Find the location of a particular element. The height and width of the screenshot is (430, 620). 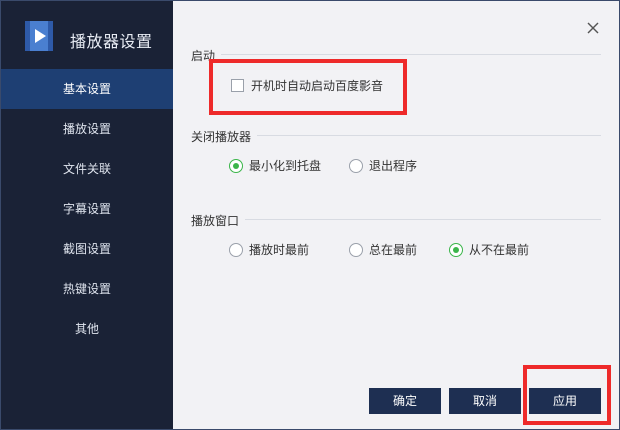

app-title: 播放器设置 is located at coordinates (111, 41).